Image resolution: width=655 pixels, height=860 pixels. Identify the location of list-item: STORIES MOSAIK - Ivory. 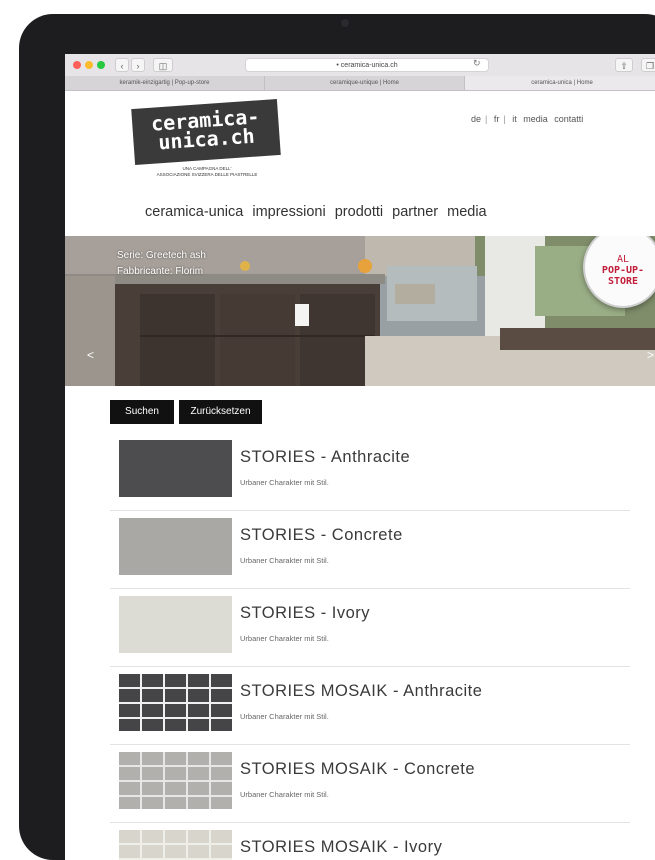
(370, 842).